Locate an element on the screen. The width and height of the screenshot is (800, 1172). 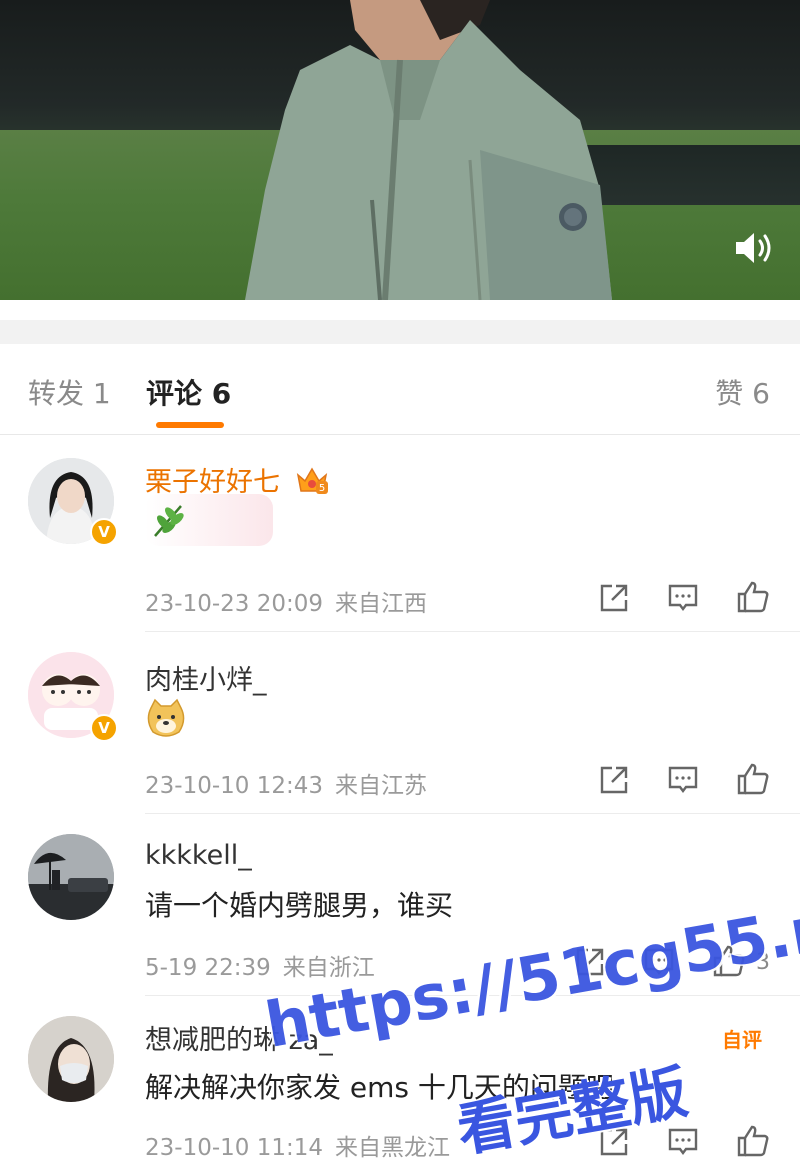
comment-sticker is located at coordinates (209, 520).